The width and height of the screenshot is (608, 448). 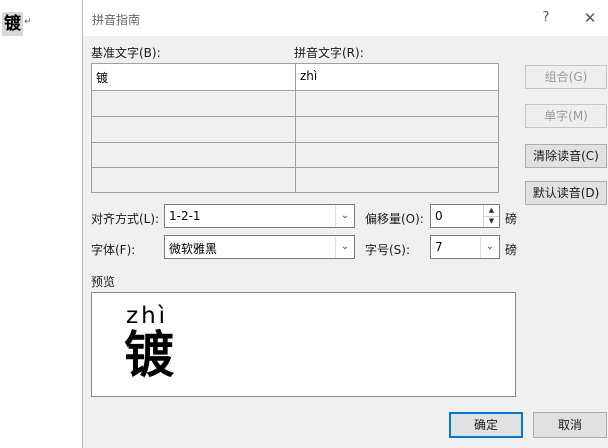 I want to click on base-text-cell: 镀, so click(x=193, y=77).